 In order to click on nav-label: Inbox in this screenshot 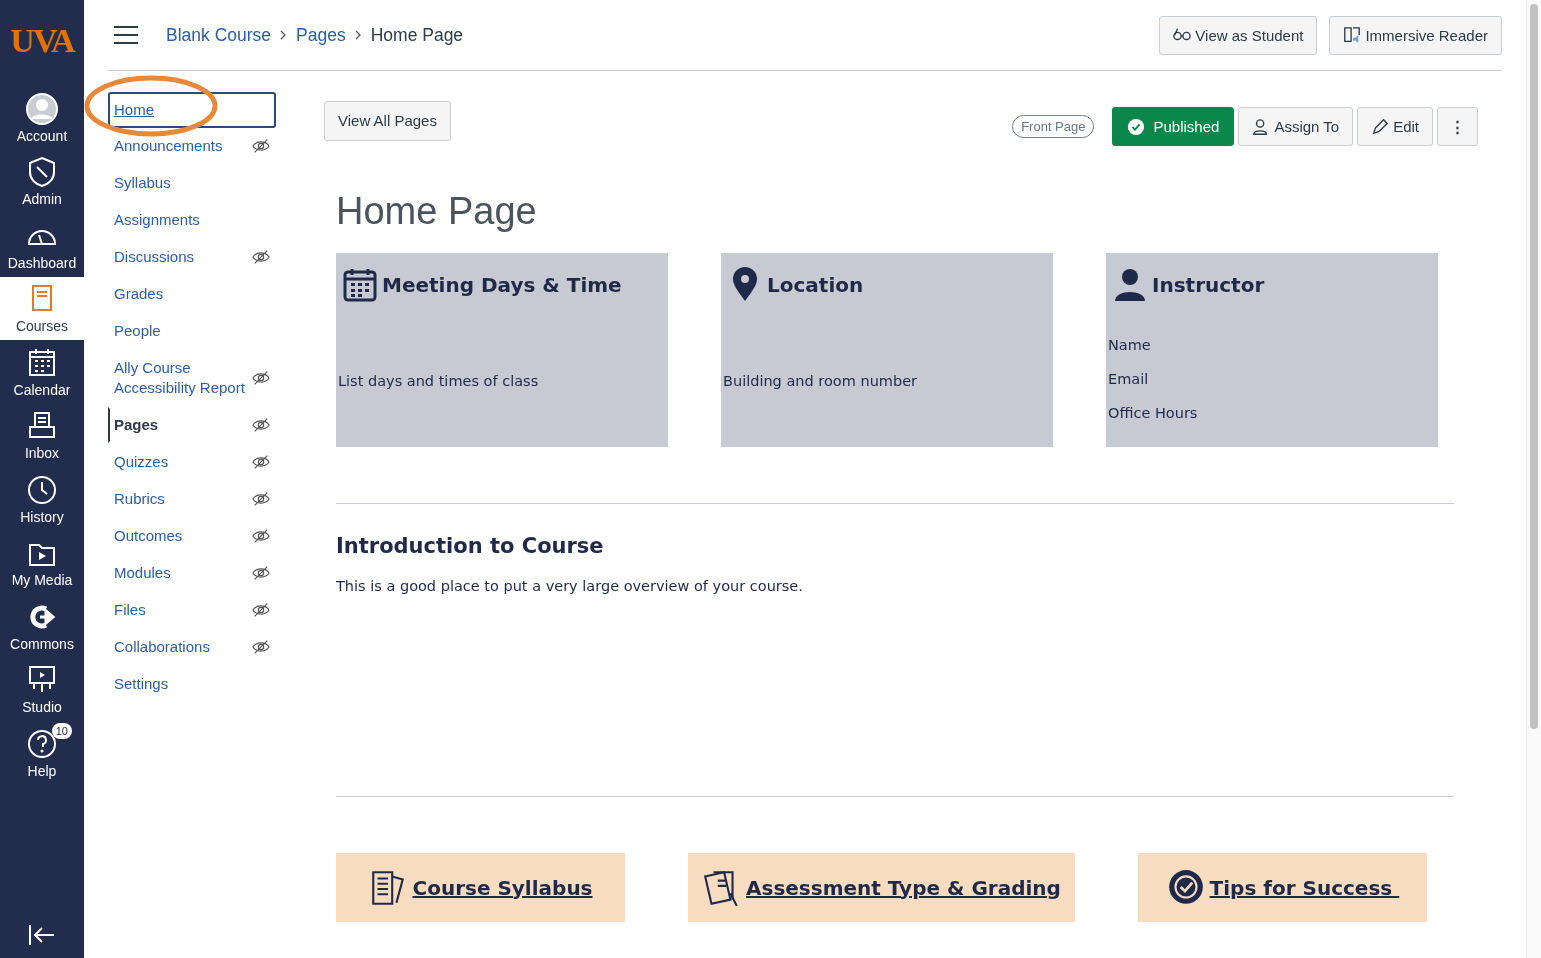, I will do `click(42, 453)`.